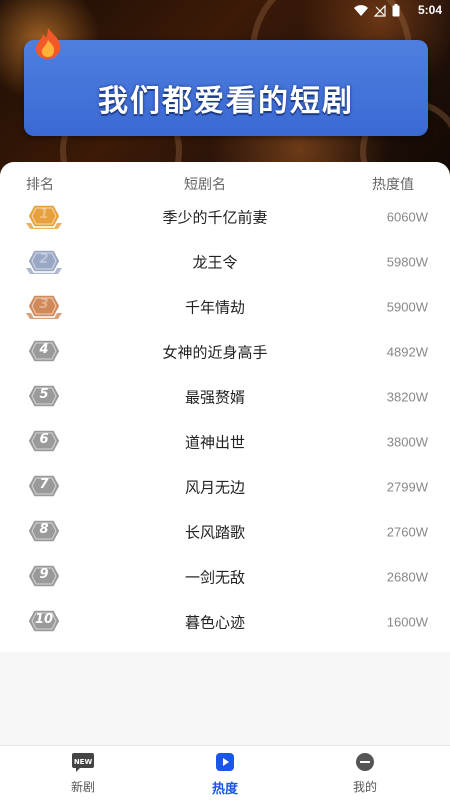 The image size is (450, 800). Describe the element at coordinates (44, 619) in the screenshot. I see `rank-number: 10` at that location.